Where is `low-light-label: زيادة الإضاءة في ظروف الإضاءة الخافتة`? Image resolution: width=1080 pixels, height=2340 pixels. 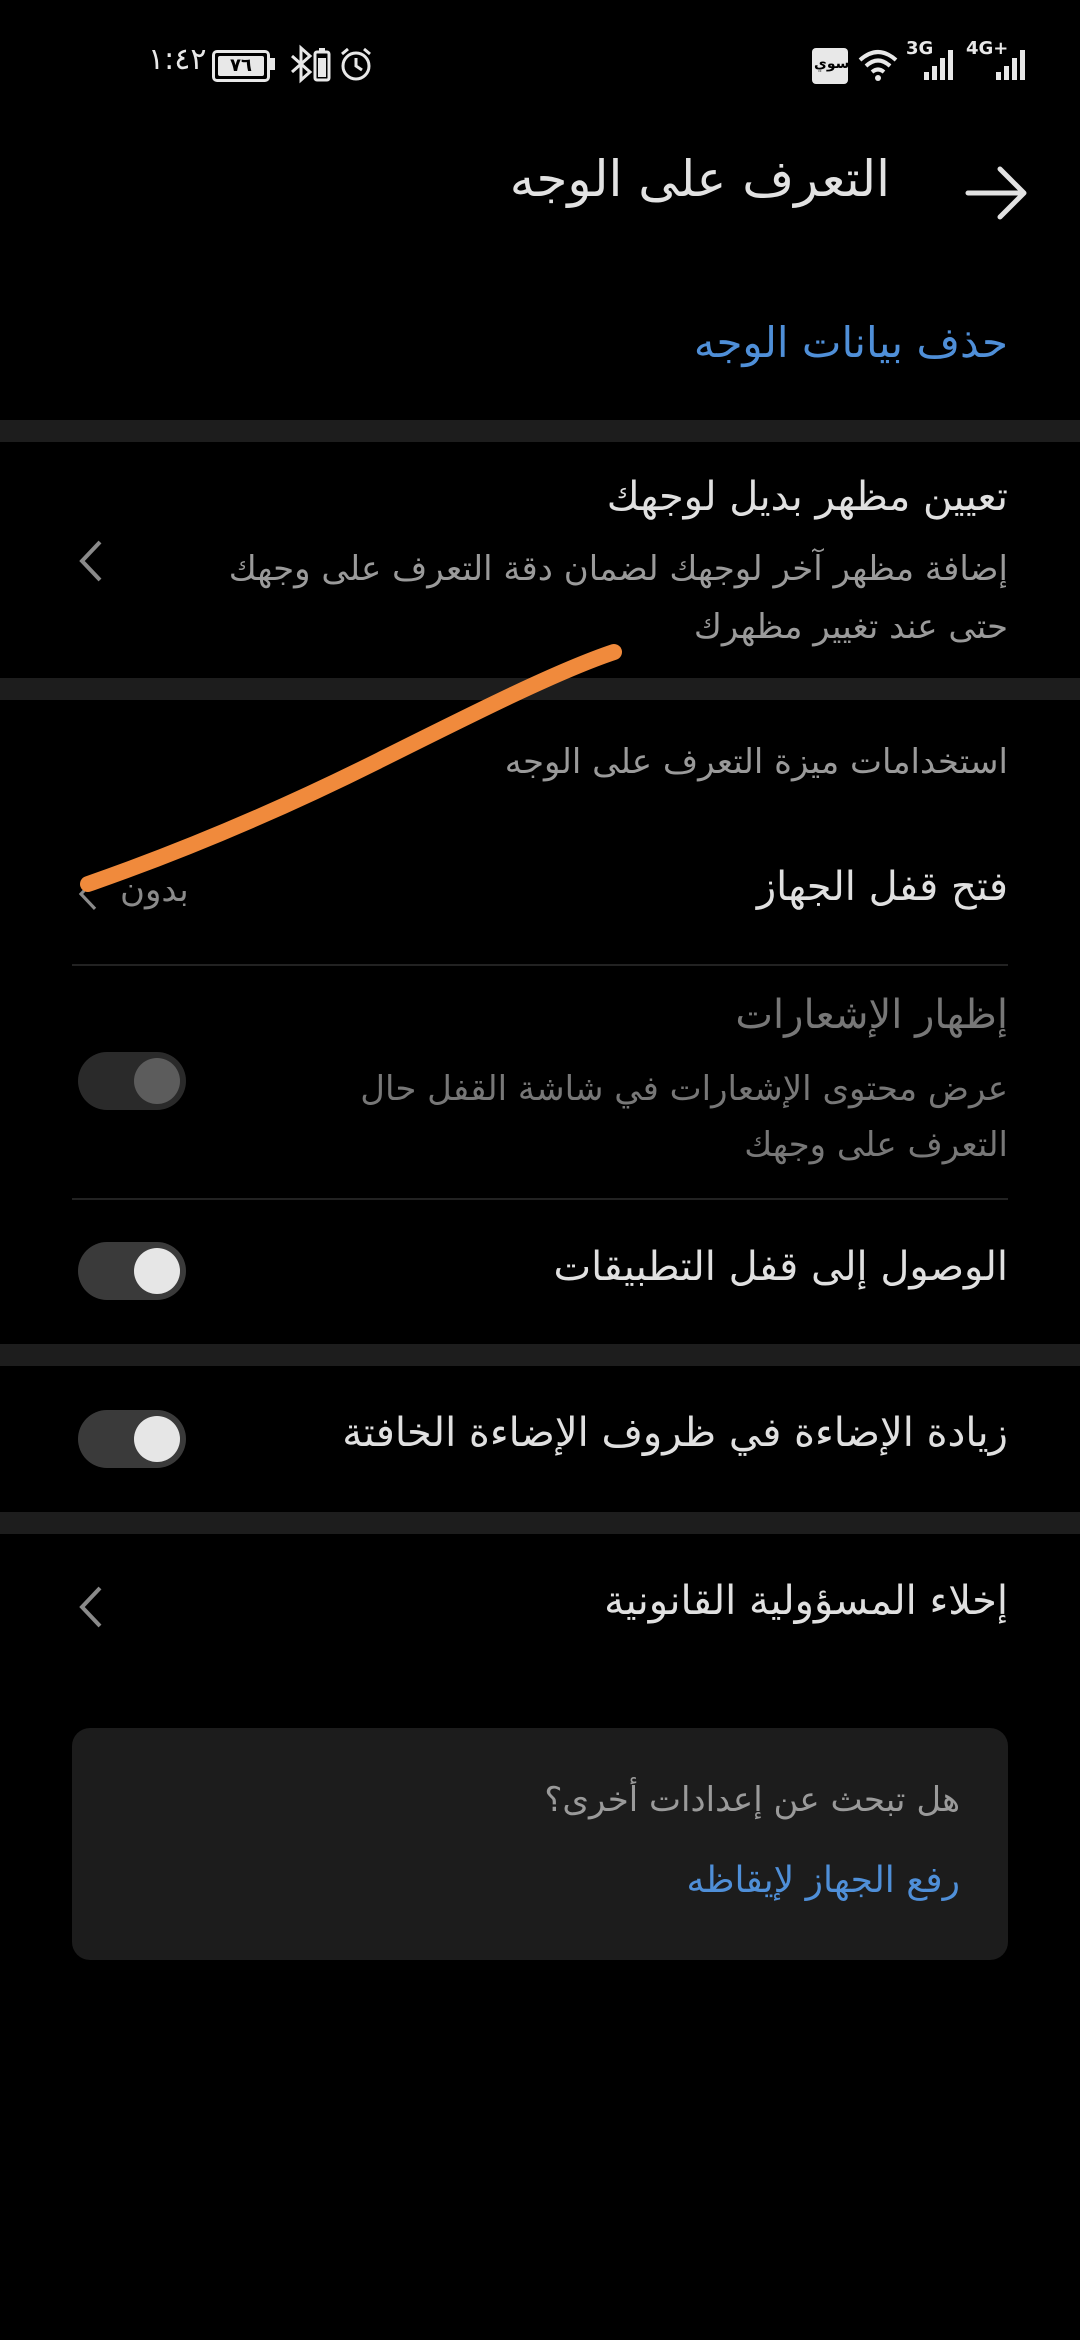
low-light-label: زيادة الإضاءة في ظروف الإضاءة الخافتة is located at coordinates (675, 1433).